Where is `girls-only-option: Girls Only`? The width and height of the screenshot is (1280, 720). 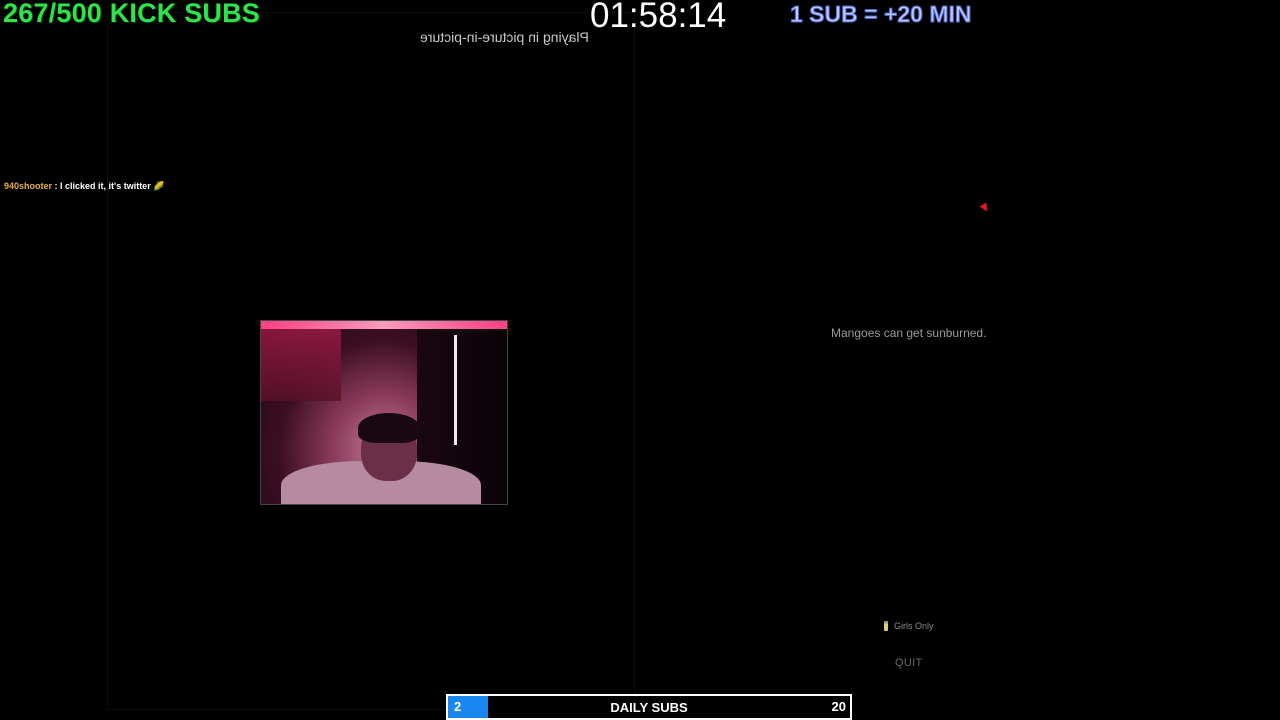 girls-only-option: Girls Only is located at coordinates (909, 626).